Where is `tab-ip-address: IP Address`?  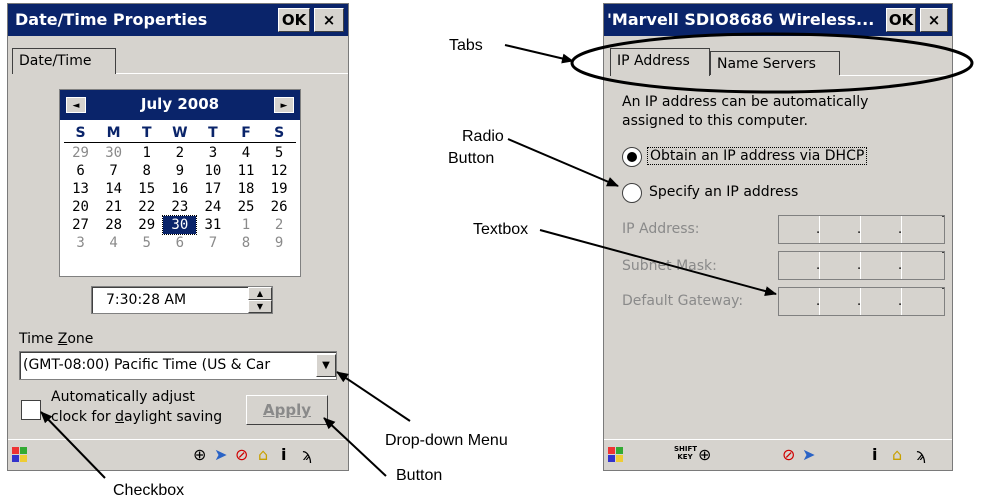
tab-ip-address: IP Address is located at coordinates (660, 62).